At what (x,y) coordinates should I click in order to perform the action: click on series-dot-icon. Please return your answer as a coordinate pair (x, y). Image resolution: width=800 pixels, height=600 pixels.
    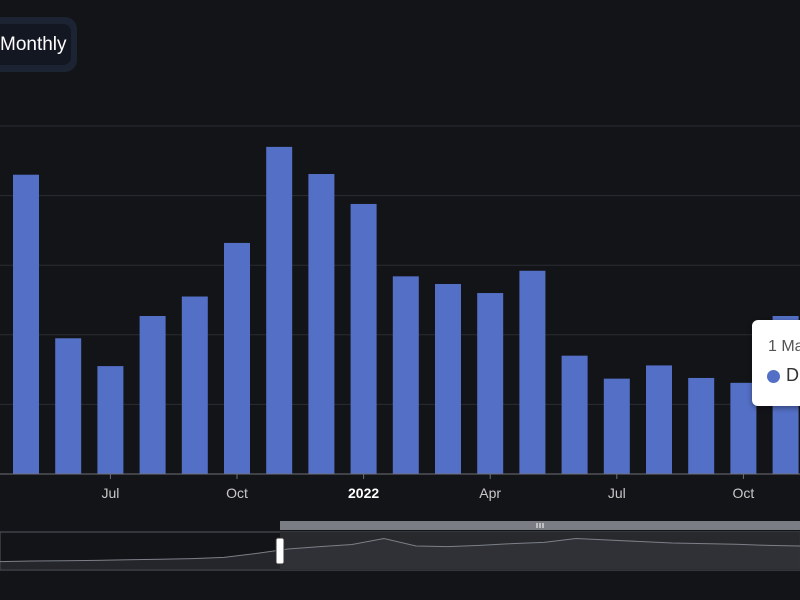
    Looking at the image, I should click on (773, 376).